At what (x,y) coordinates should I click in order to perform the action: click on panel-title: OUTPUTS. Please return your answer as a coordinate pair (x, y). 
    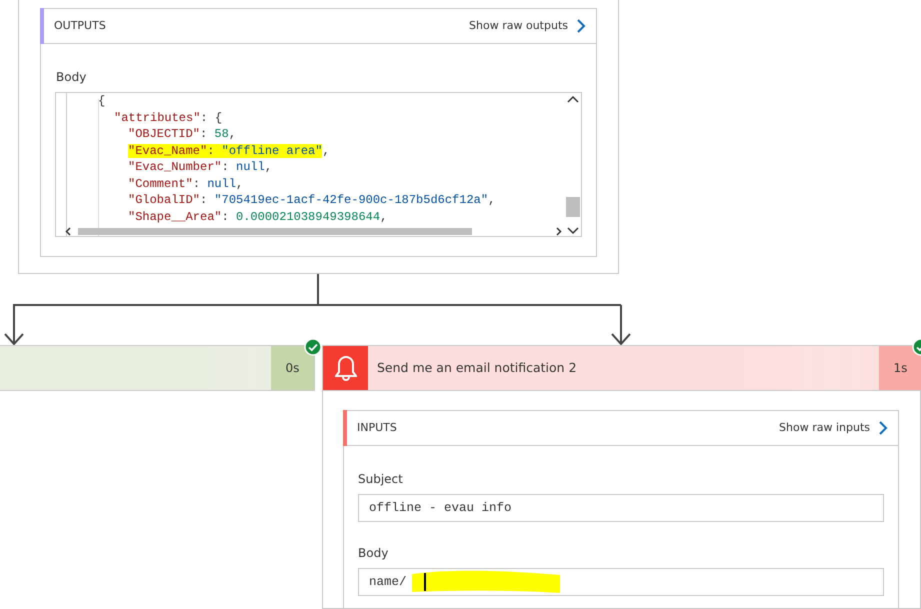
    Looking at the image, I should click on (80, 26).